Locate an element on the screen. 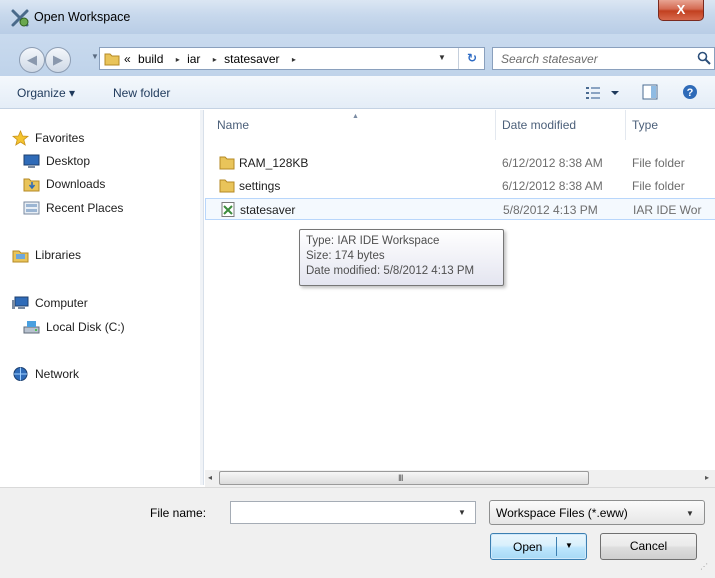 The height and width of the screenshot is (578, 715). sidebar-item-favorites: Favorites is located at coordinates (48, 138).